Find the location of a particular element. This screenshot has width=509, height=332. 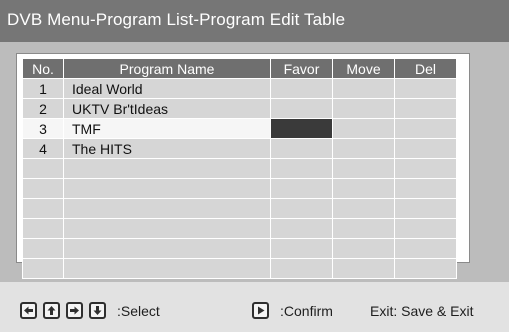

title-bar: DVB Menu-Program List-Program Edit Table is located at coordinates (254, 21).